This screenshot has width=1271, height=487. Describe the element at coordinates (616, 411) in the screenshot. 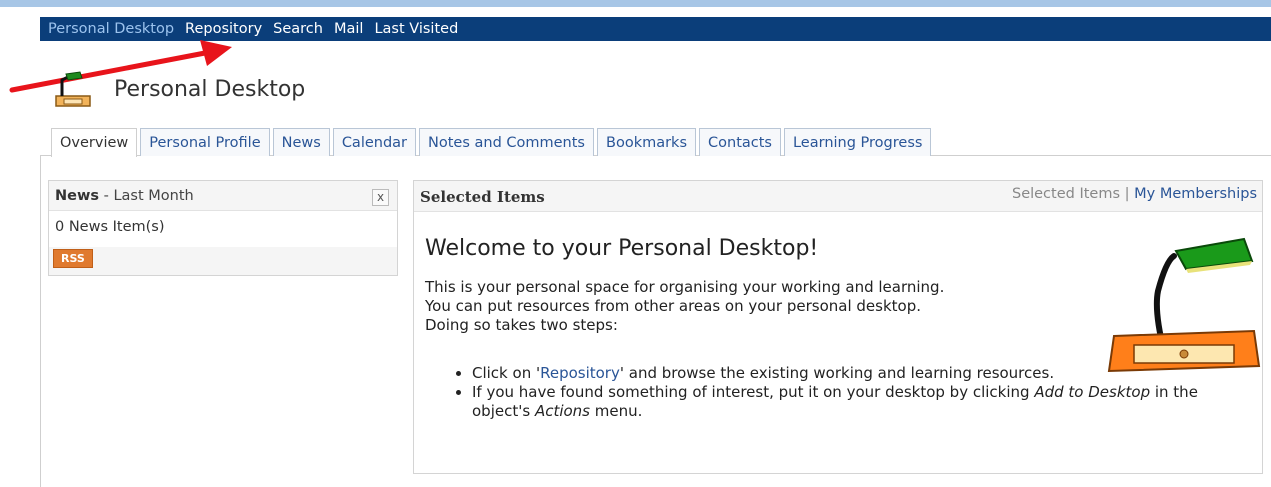

I see `step-text: menu.` at that location.